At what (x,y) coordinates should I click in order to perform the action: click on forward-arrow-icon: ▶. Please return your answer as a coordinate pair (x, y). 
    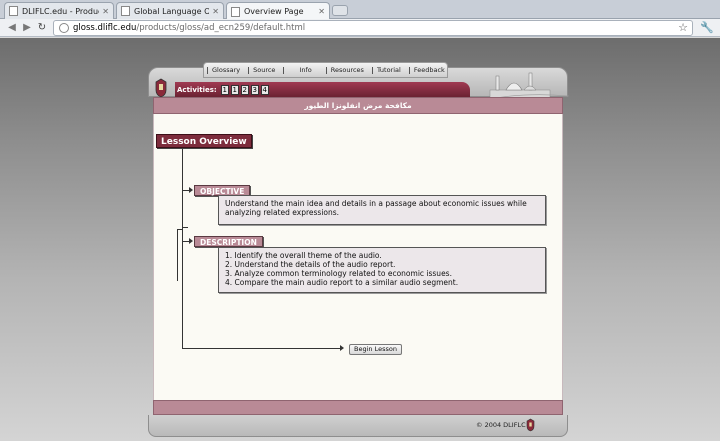
    Looking at the image, I should click on (27, 28).